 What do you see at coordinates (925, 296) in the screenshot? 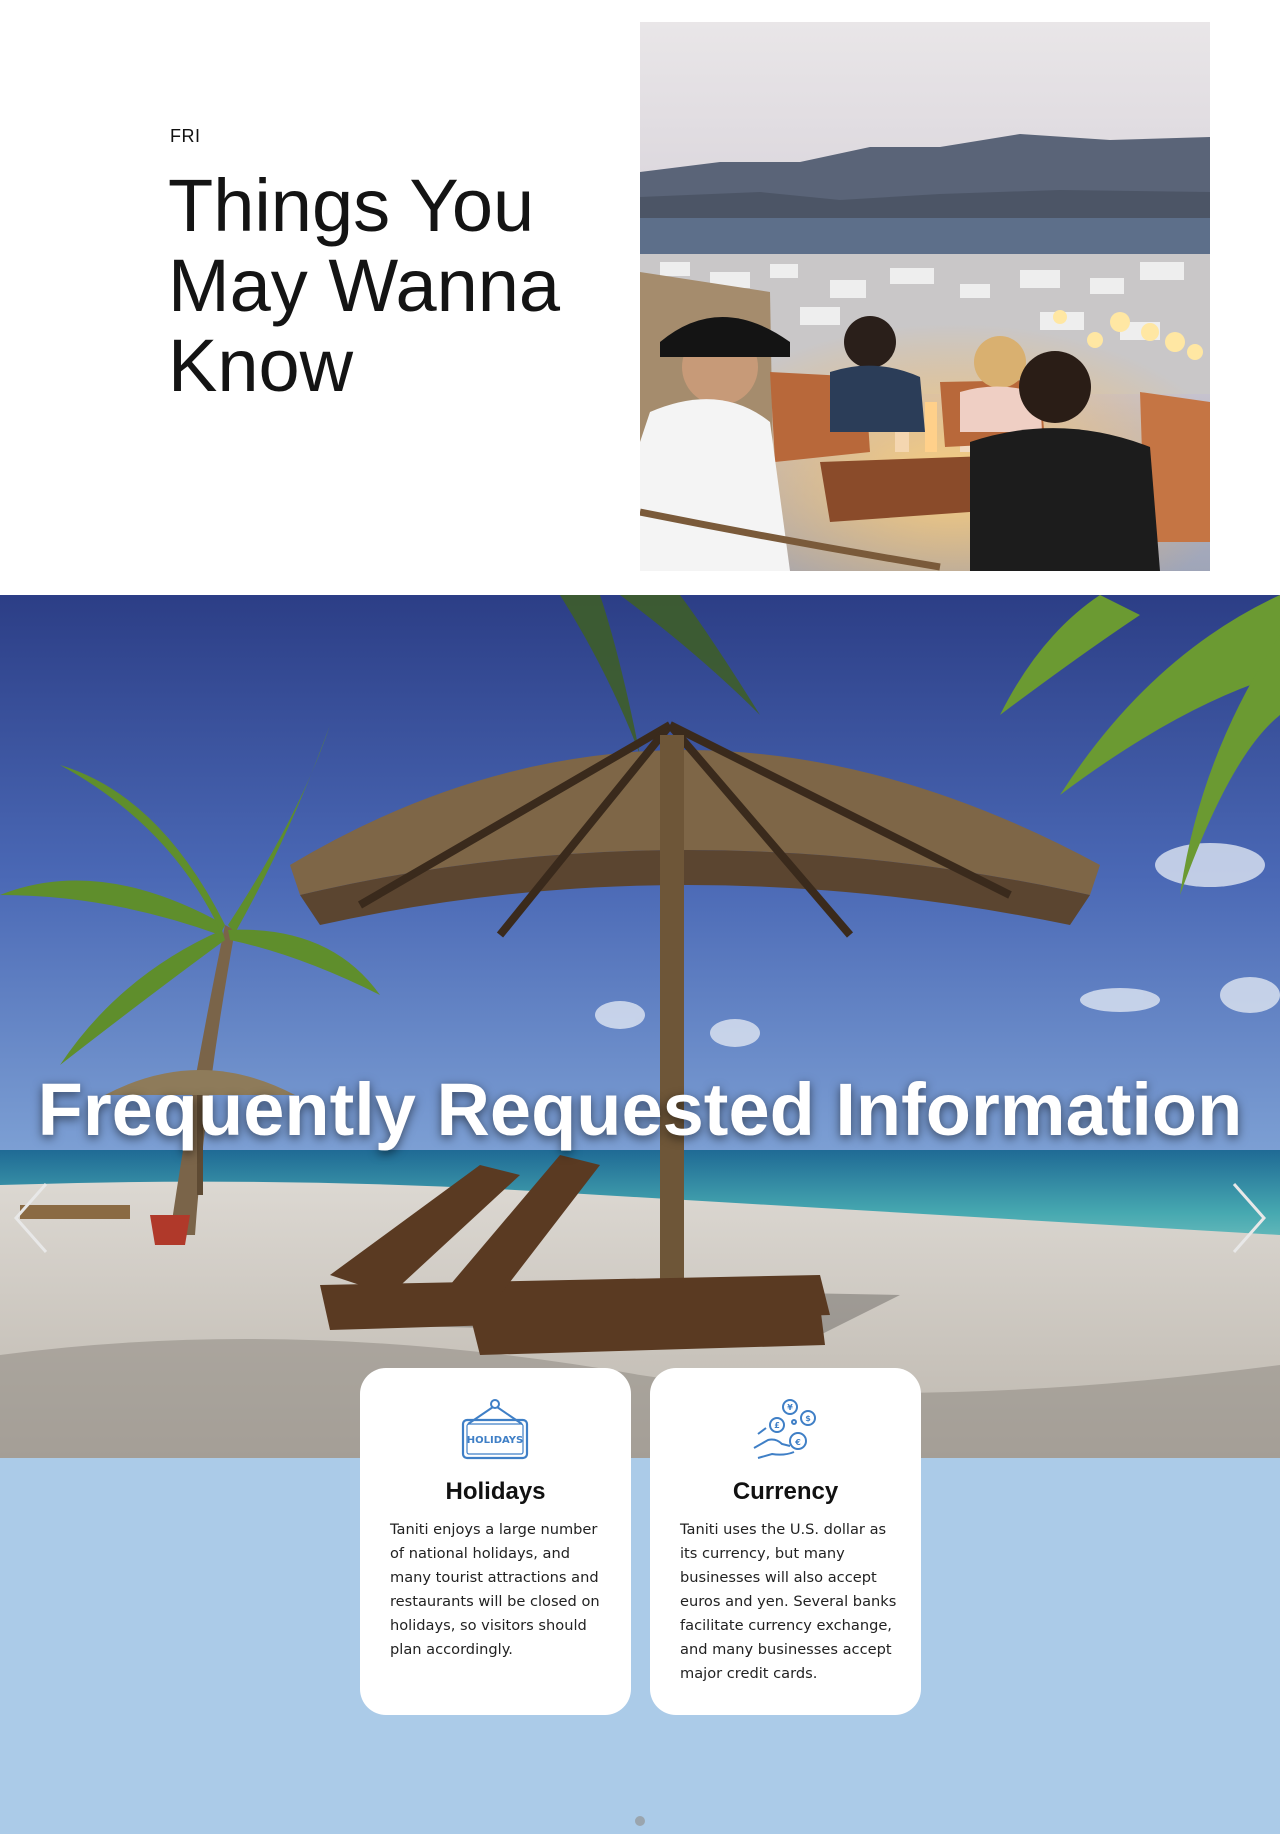
I see `terrace-dining-photo` at bounding box center [925, 296].